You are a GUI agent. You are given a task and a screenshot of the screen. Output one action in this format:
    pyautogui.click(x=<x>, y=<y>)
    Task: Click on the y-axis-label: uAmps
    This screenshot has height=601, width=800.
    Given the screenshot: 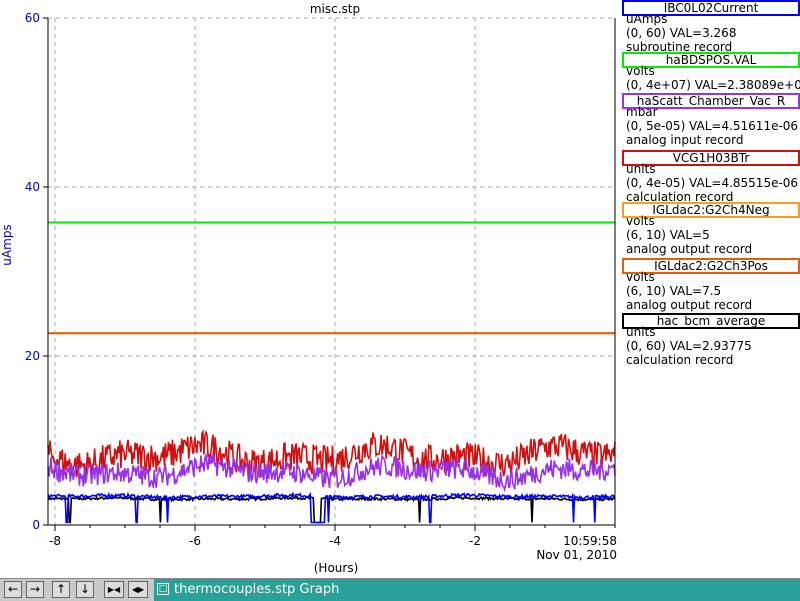 What is the action you would take?
    pyautogui.click(x=7, y=244)
    